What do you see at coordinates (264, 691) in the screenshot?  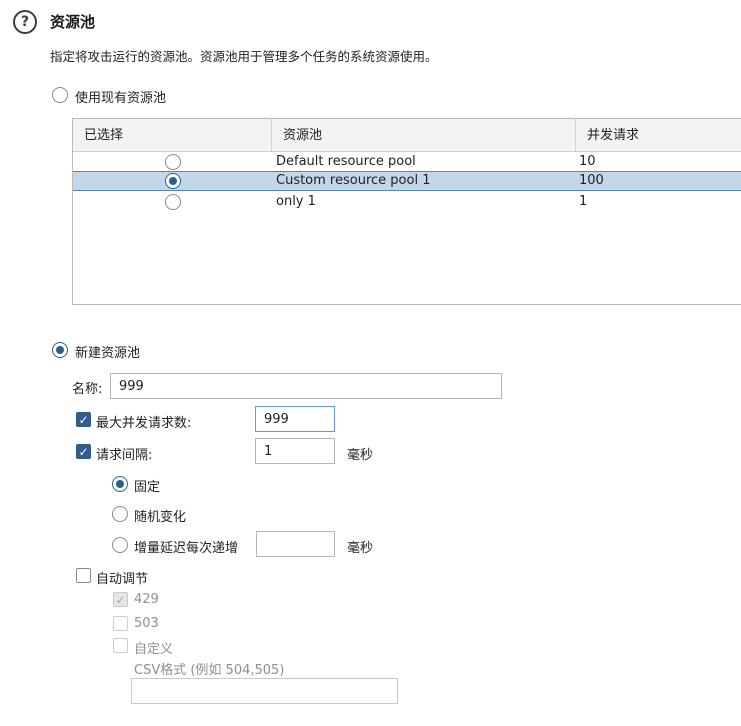 I see `csv-codes-input` at bounding box center [264, 691].